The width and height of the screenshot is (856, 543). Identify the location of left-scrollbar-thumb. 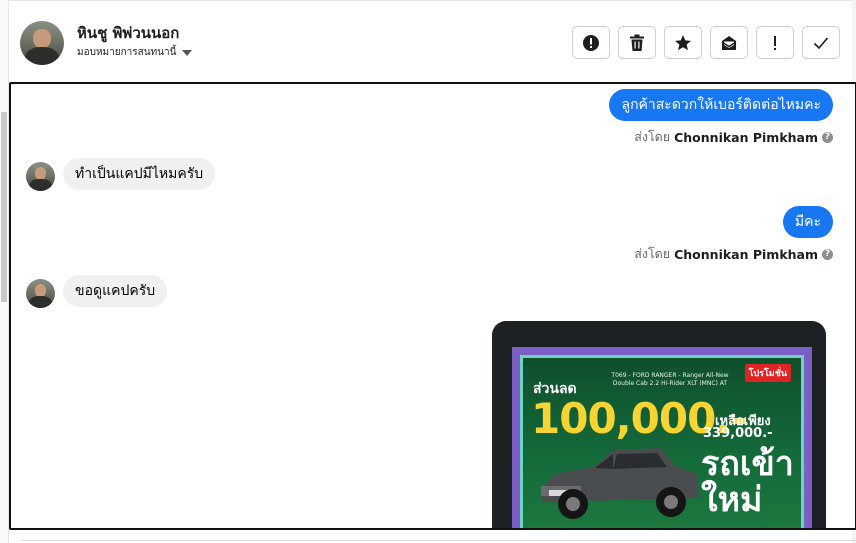
(4, 207).